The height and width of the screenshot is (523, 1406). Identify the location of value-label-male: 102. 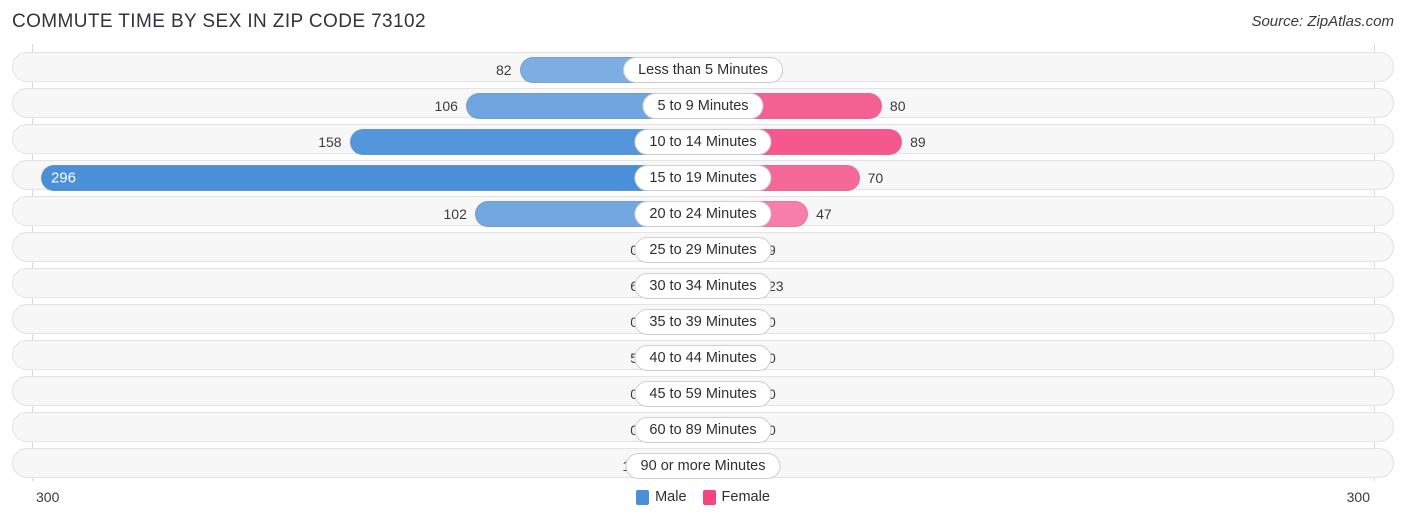
(455, 214).